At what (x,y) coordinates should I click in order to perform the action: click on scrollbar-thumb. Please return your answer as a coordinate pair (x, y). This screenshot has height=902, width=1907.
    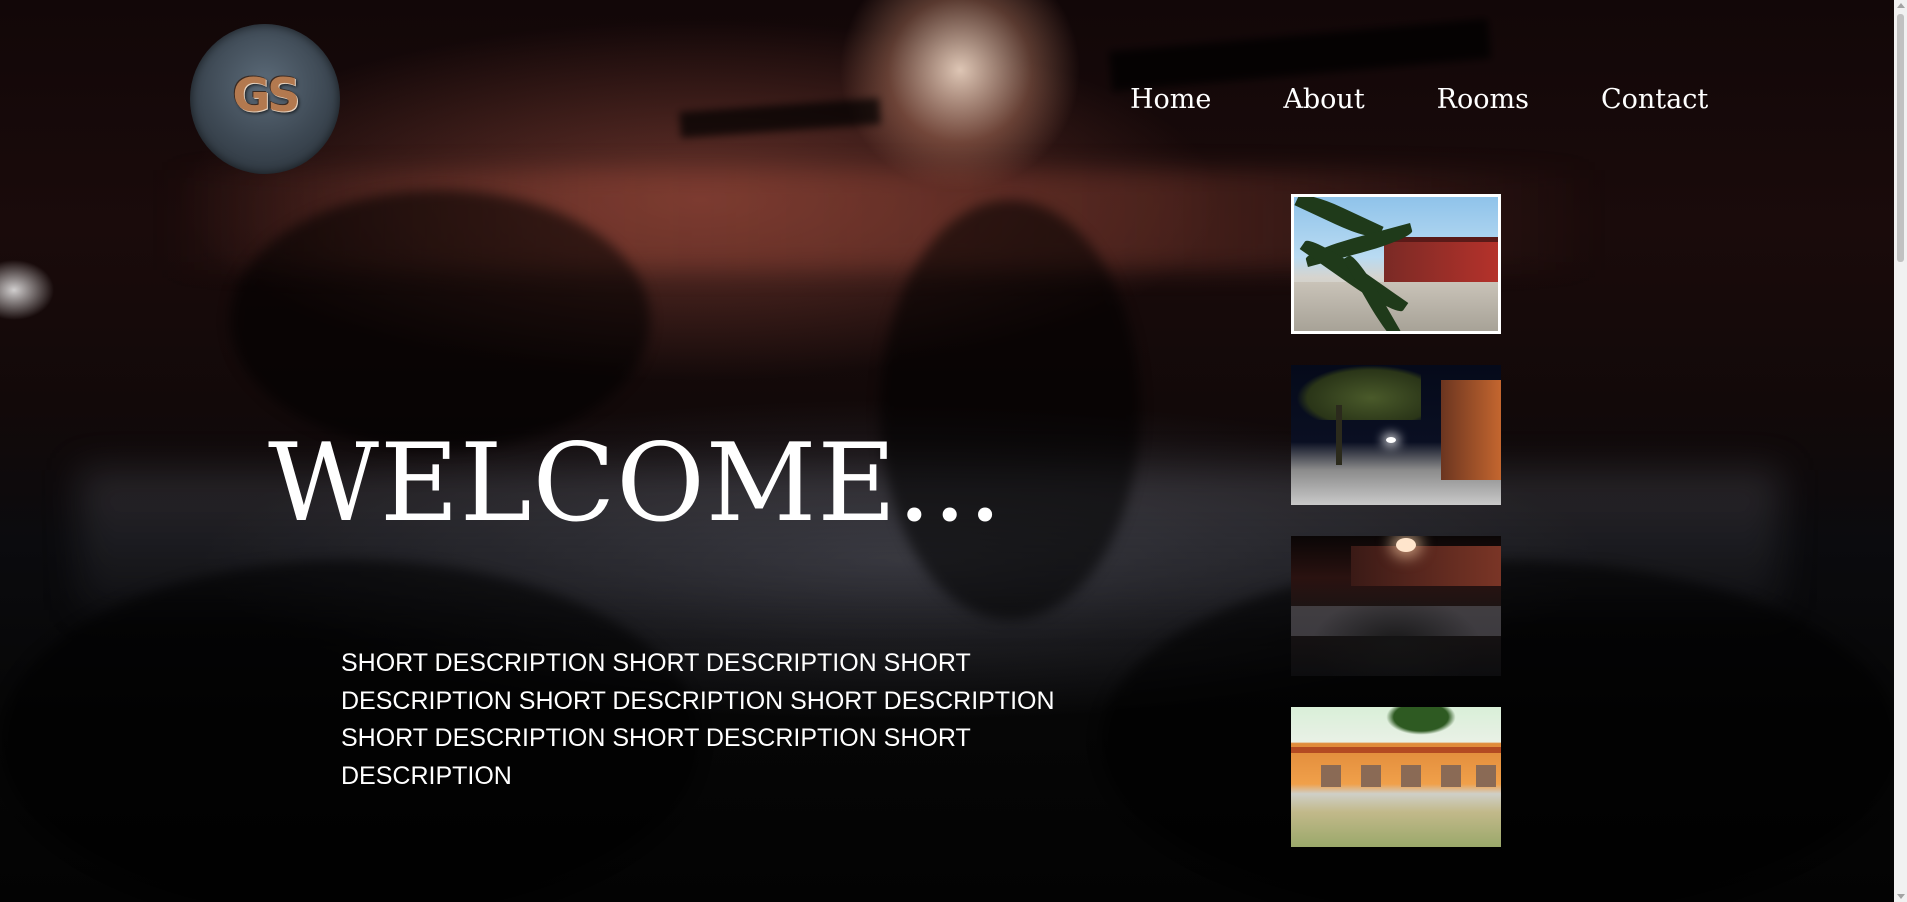
    Looking at the image, I should click on (1900, 138).